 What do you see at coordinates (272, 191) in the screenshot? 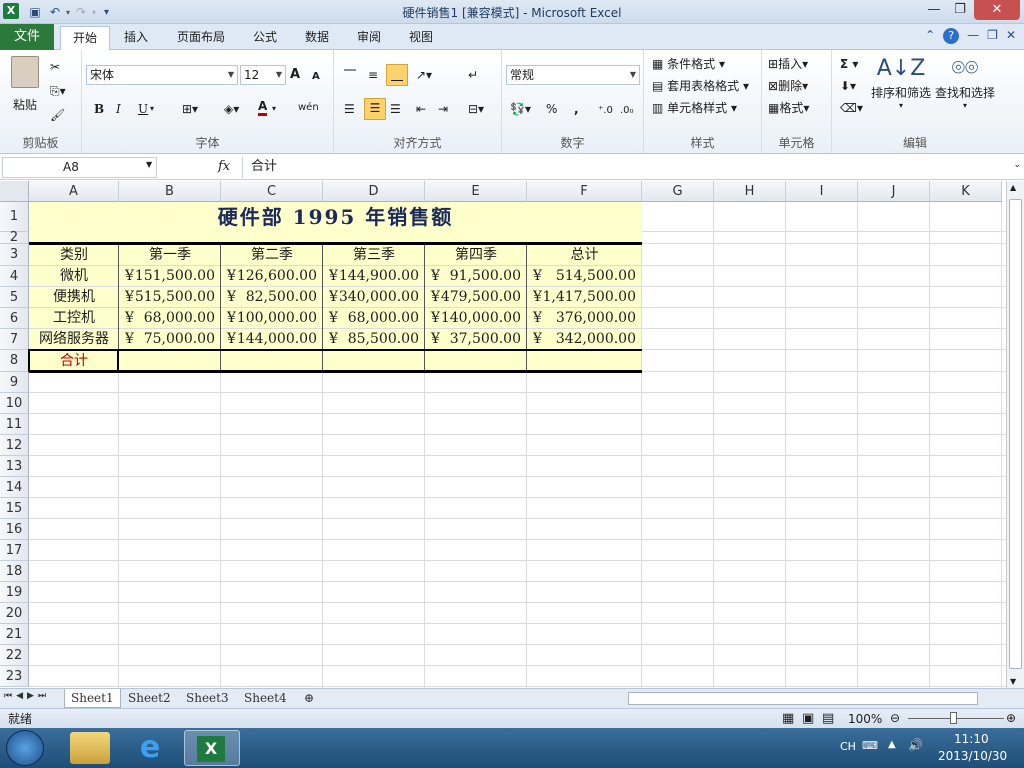
I see `column-header: C` at bounding box center [272, 191].